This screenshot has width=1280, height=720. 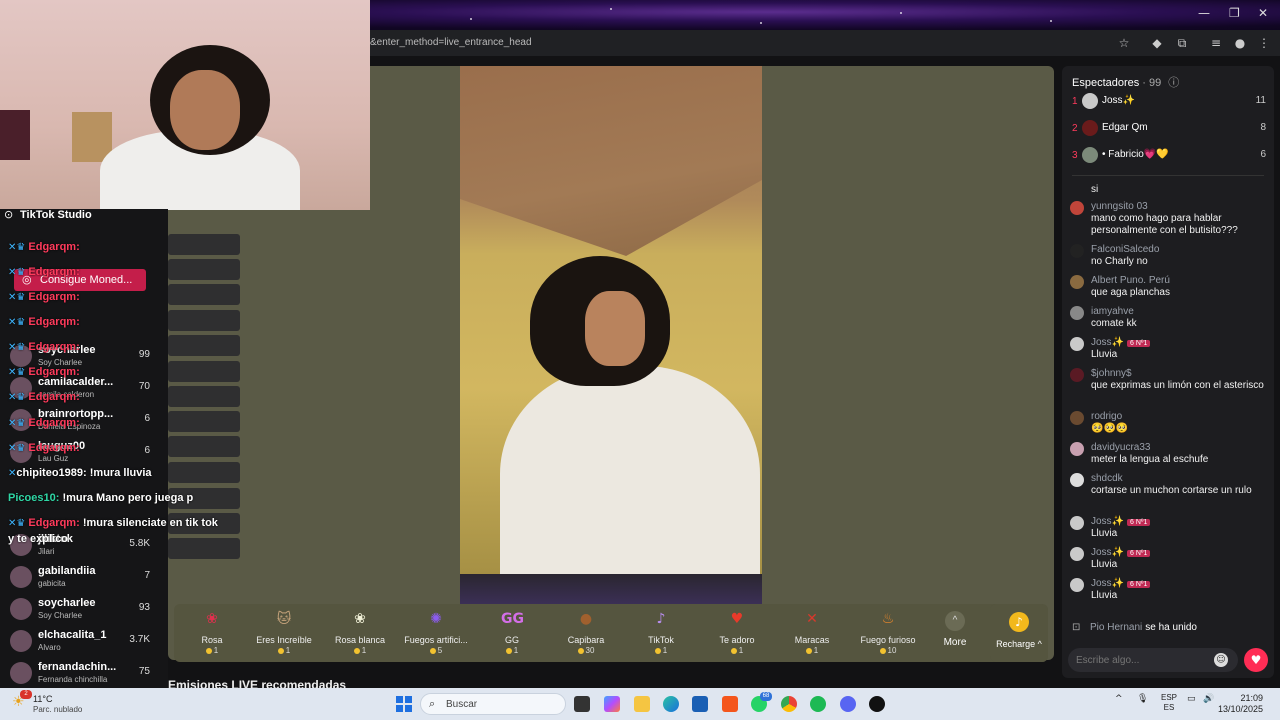 What do you see at coordinates (436, 634) in the screenshot?
I see `gift-fuegos-artificiales: ✺ Fuegos artifici... 5` at bounding box center [436, 634].